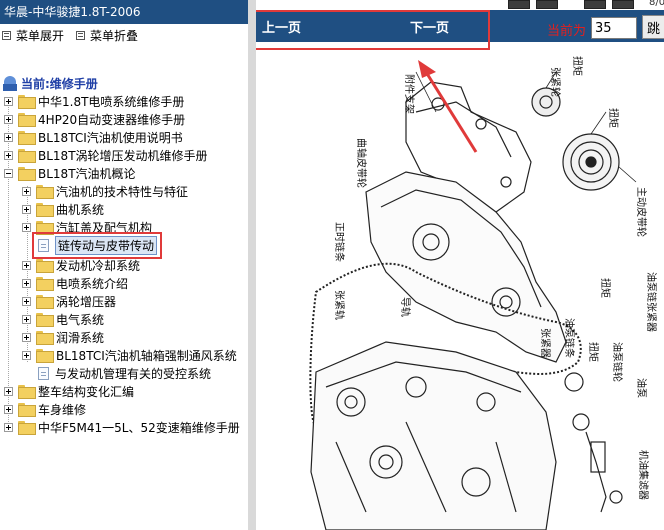 The width and height of the screenshot is (664, 530). What do you see at coordinates (133, 373) in the screenshot?
I see `tree-item-label: 与发动机管理有关的受控系统` at bounding box center [133, 373].